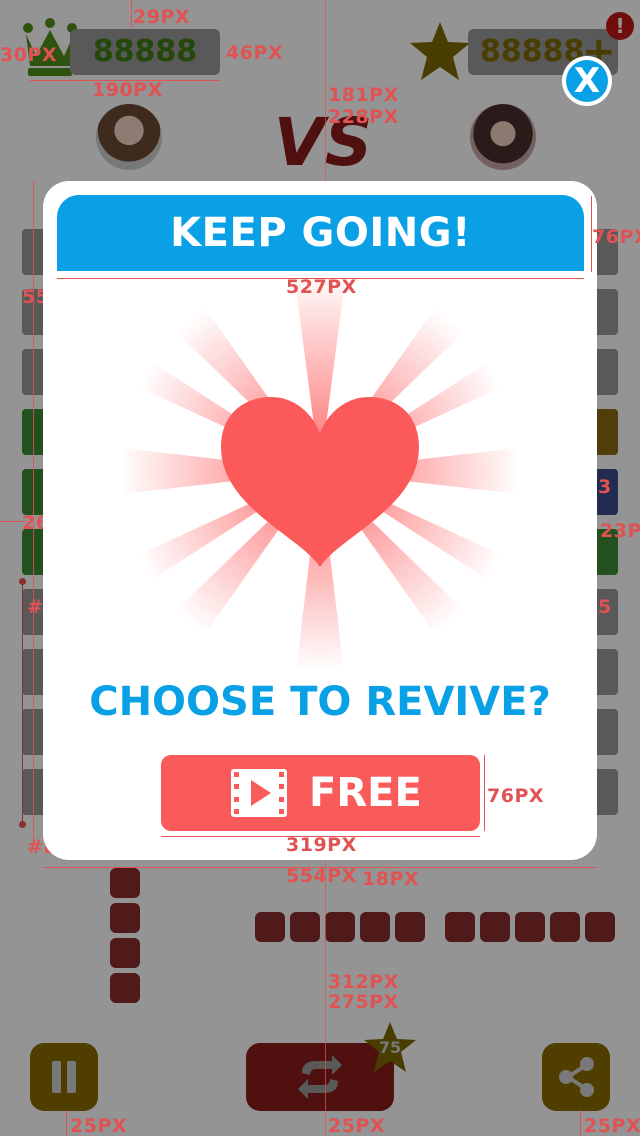 Image resolution: width=640 pixels, height=1137 pixels. I want to click on annotation-label: 5, so click(605, 607).